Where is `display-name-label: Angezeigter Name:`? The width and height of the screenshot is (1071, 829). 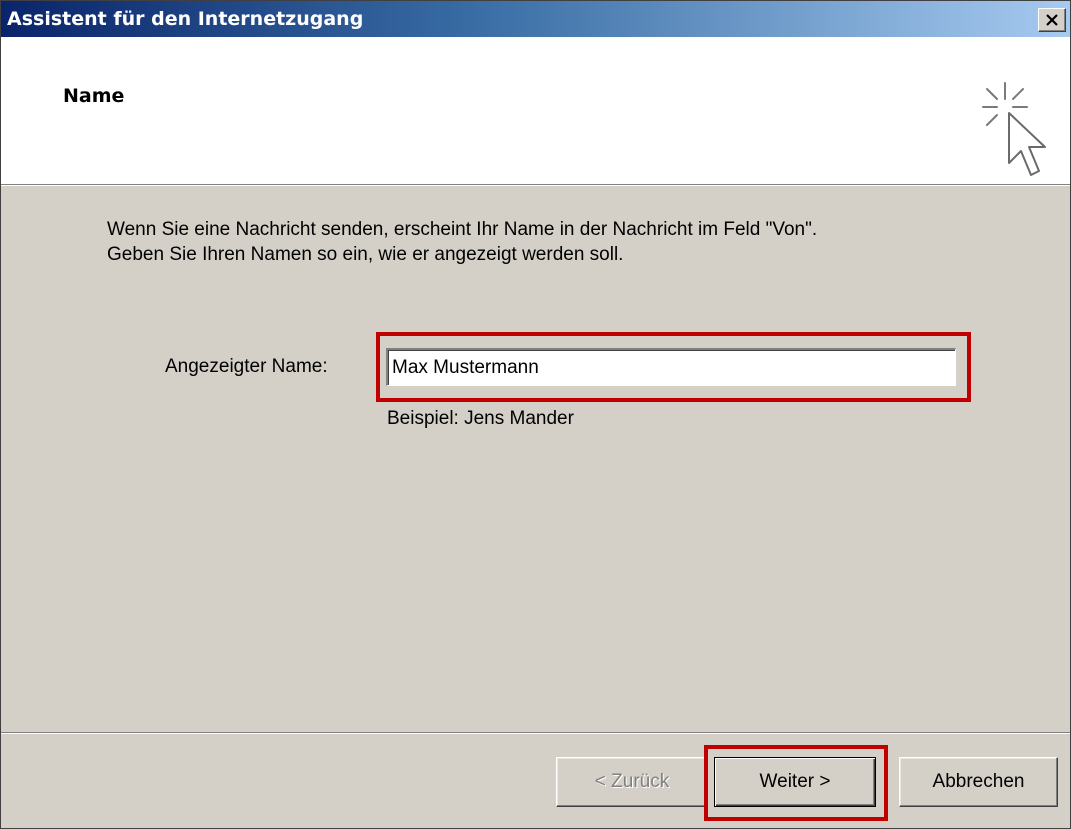
display-name-label: Angezeigter Name: is located at coordinates (246, 366).